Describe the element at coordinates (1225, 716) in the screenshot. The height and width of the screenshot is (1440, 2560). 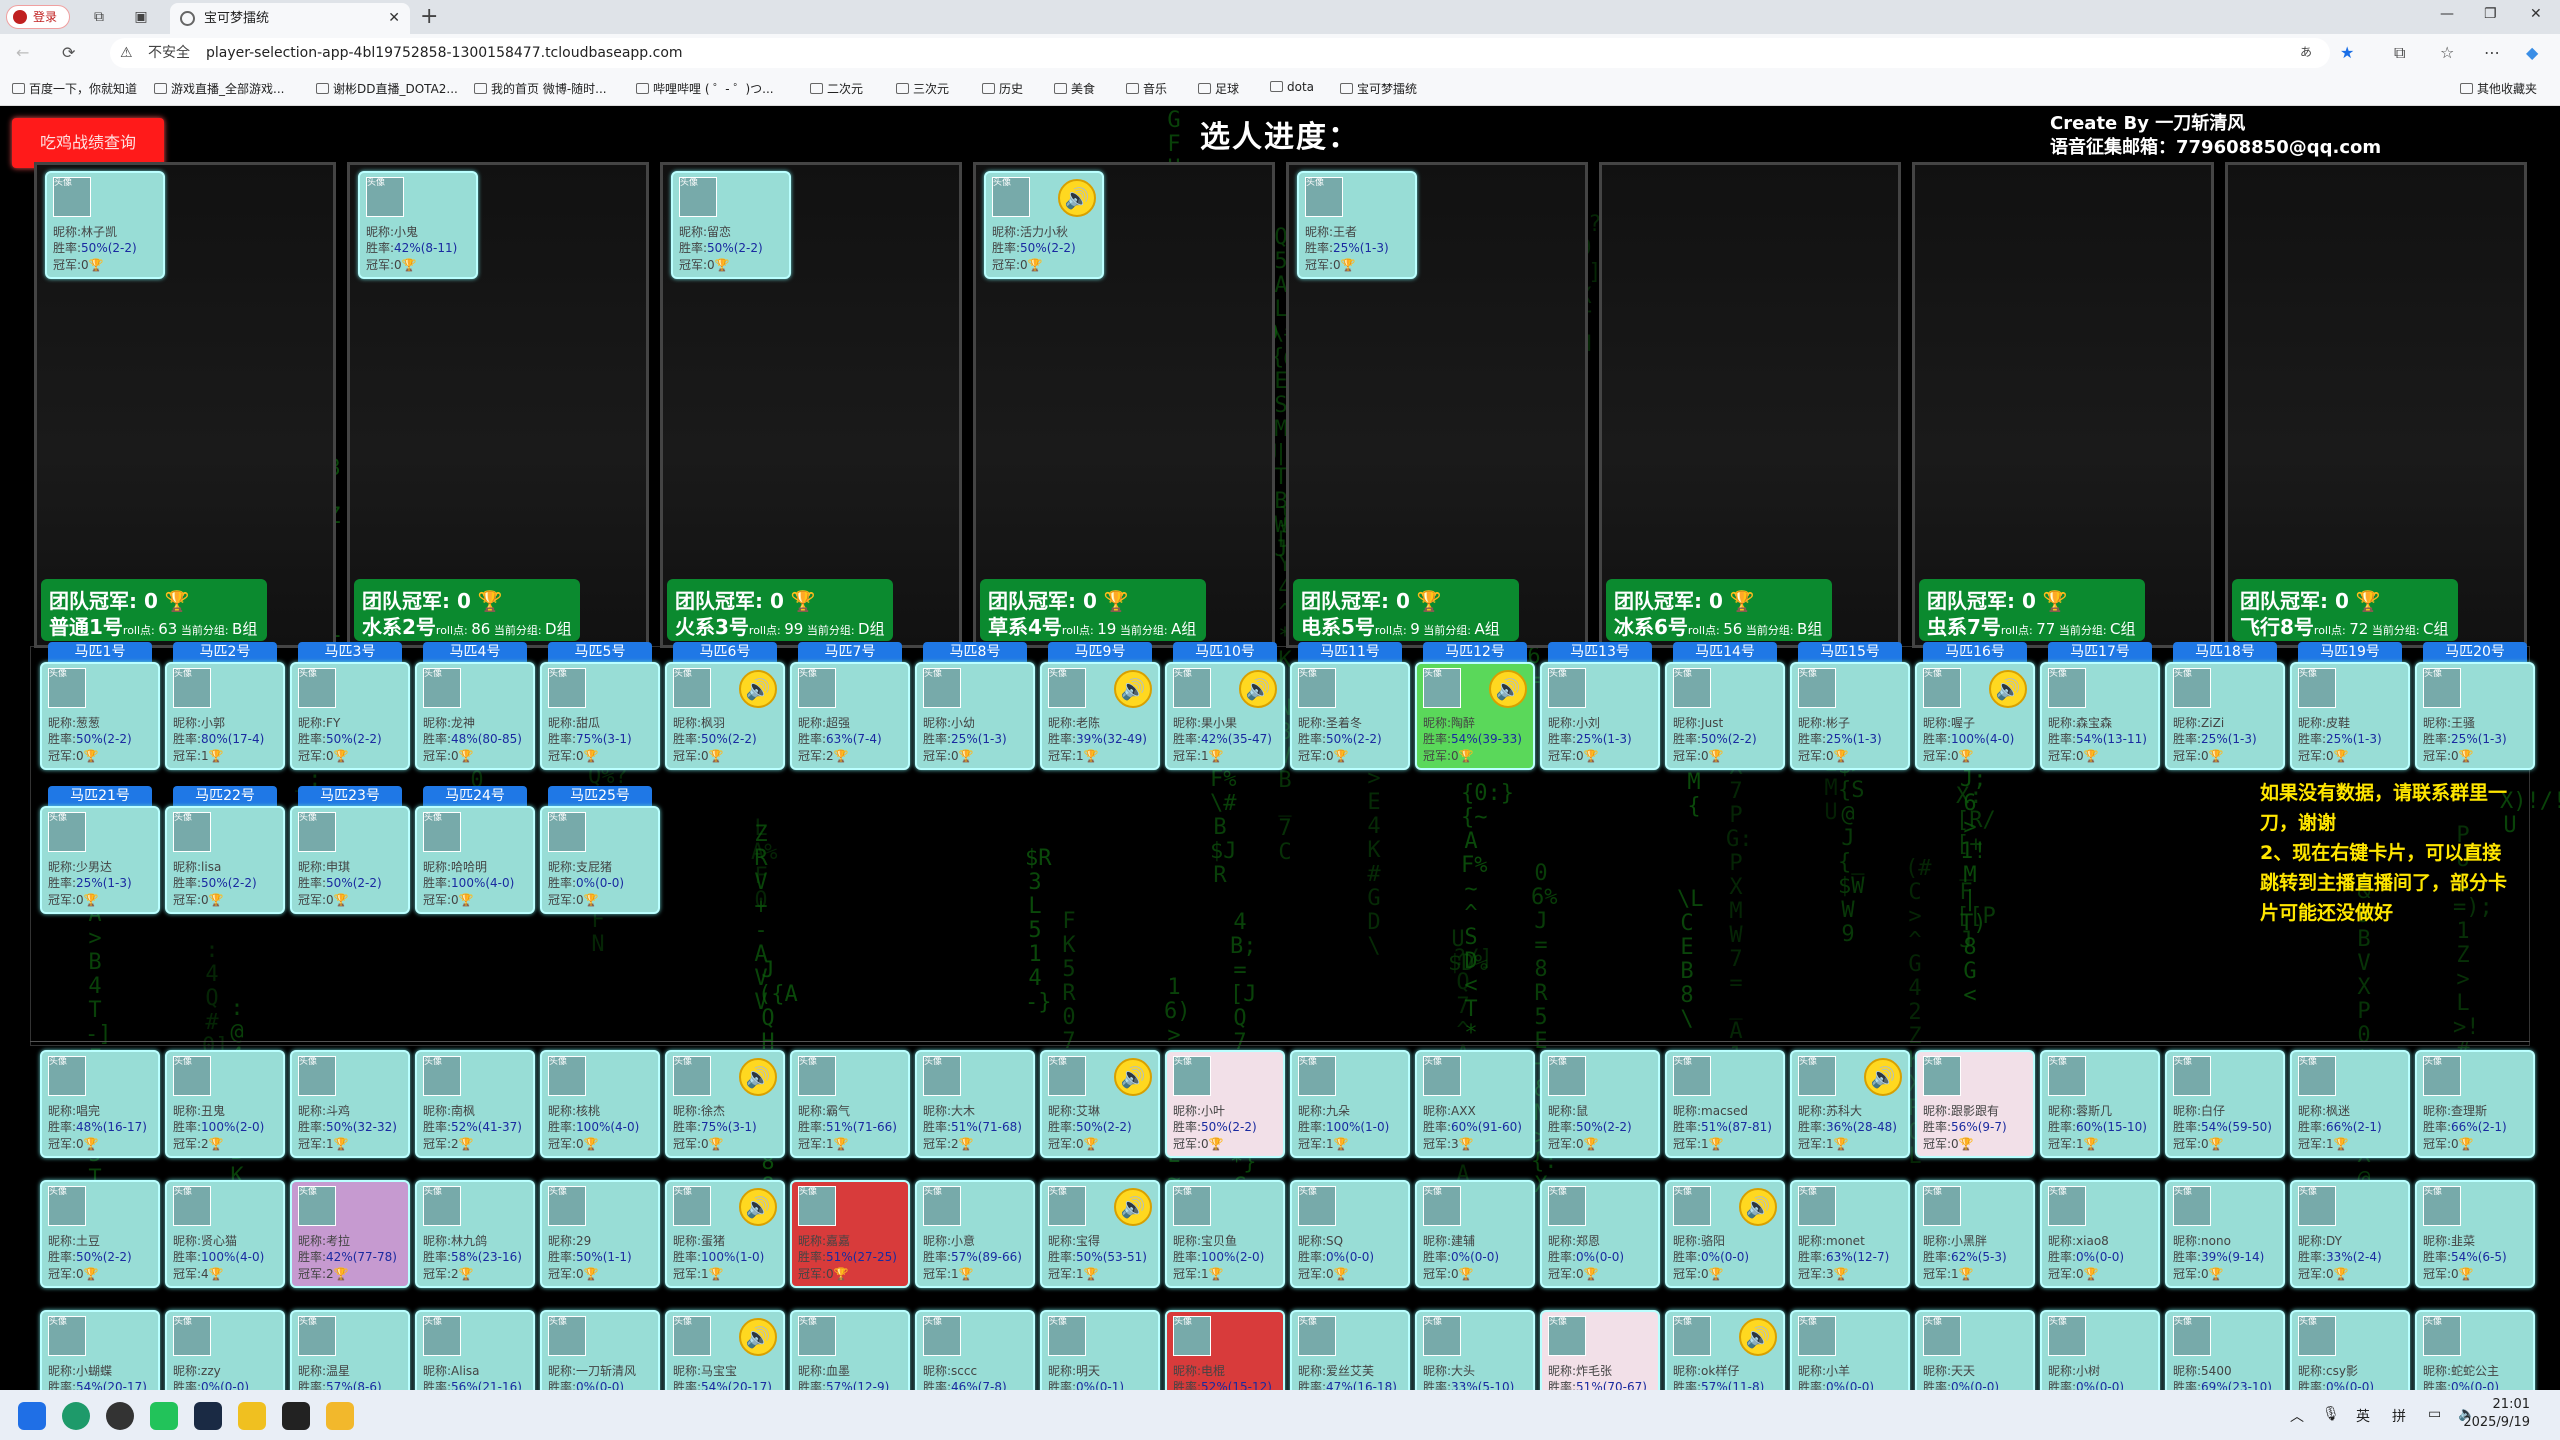
I see `player-card: 头像 🔊 昵称:果小果 胜率:42%(35-47) 冠军:1🏆` at that location.